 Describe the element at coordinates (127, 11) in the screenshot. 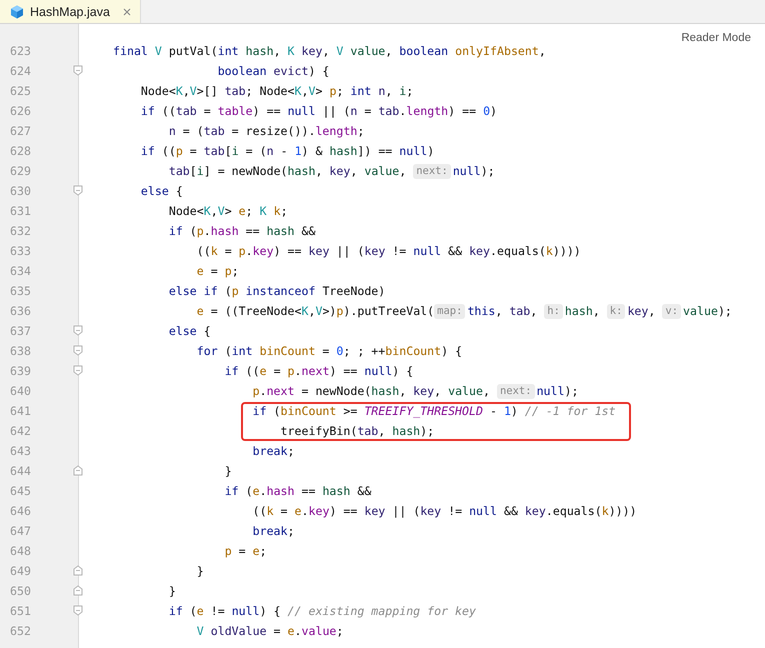

I see `close-icon` at that location.